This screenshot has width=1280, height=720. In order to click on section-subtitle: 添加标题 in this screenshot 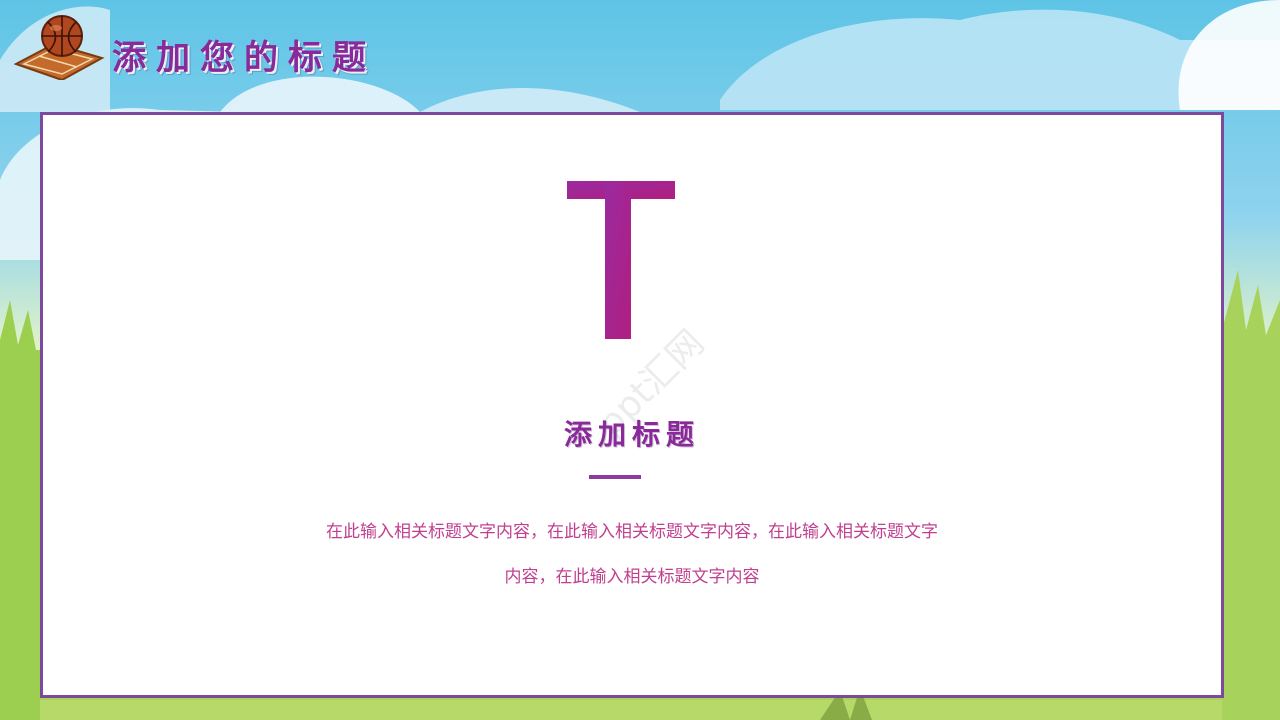, I will do `click(631, 434)`.